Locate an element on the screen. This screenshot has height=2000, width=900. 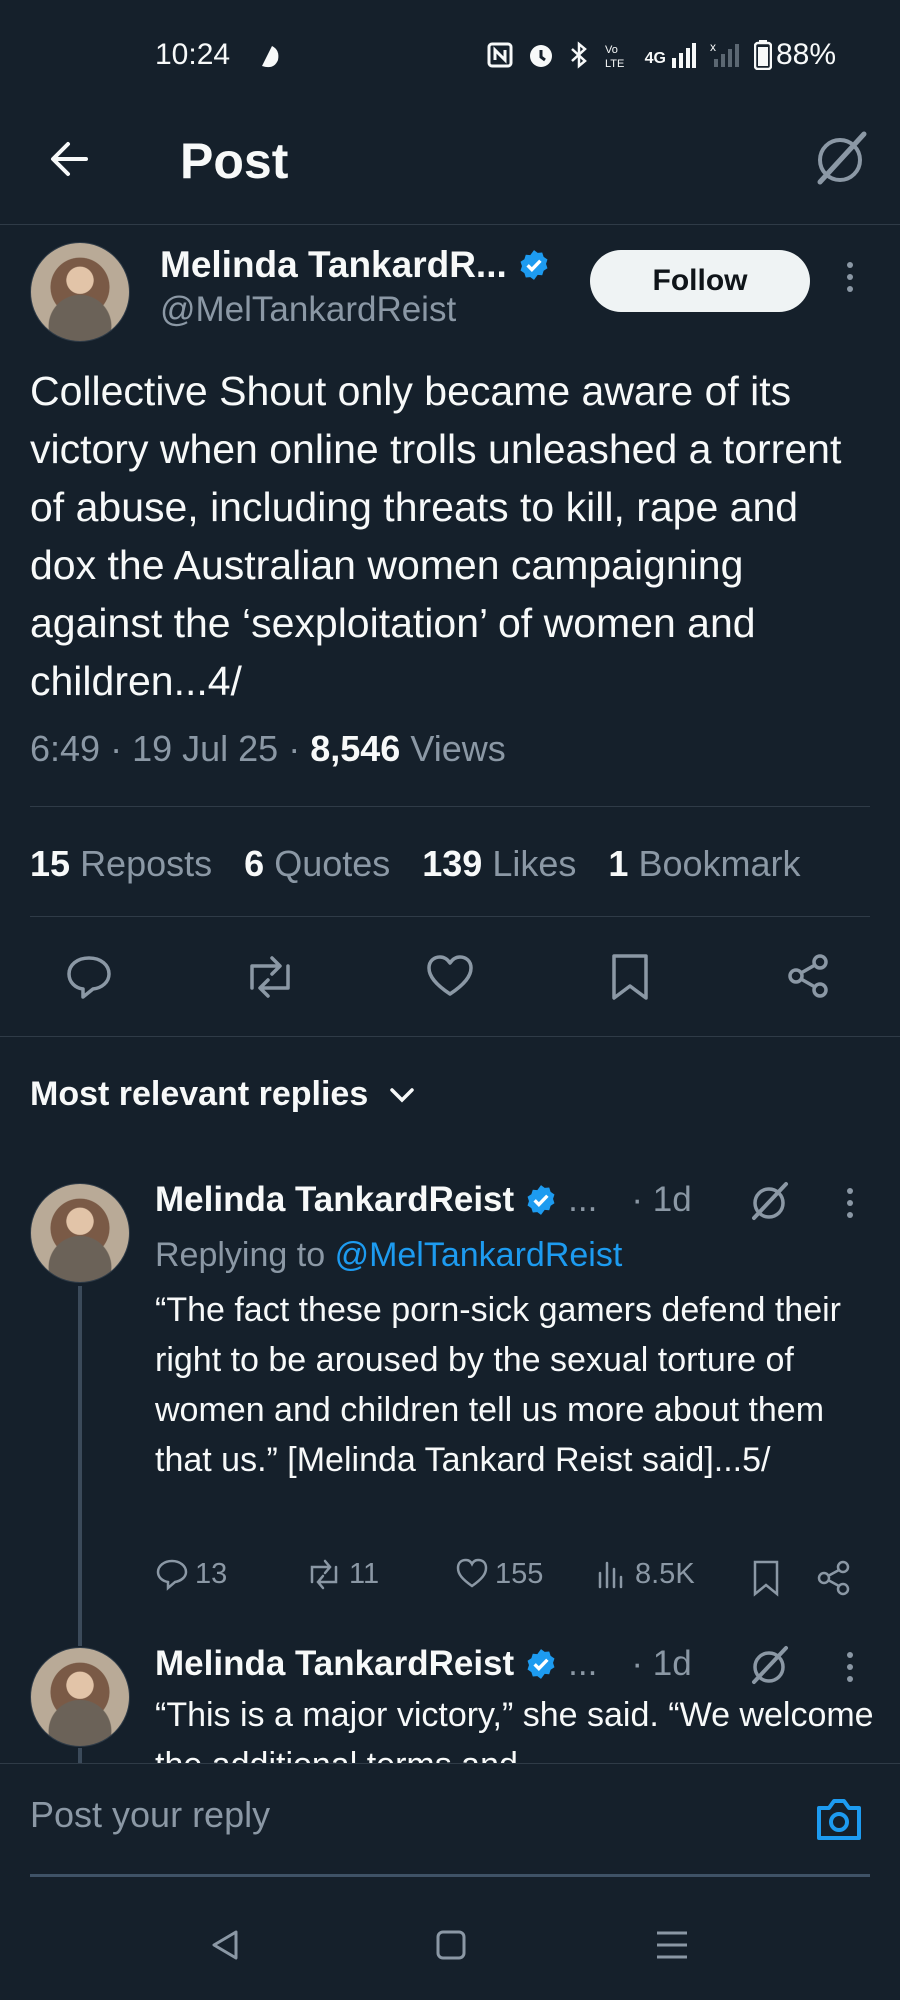
battery-icon is located at coordinates (762, 55).